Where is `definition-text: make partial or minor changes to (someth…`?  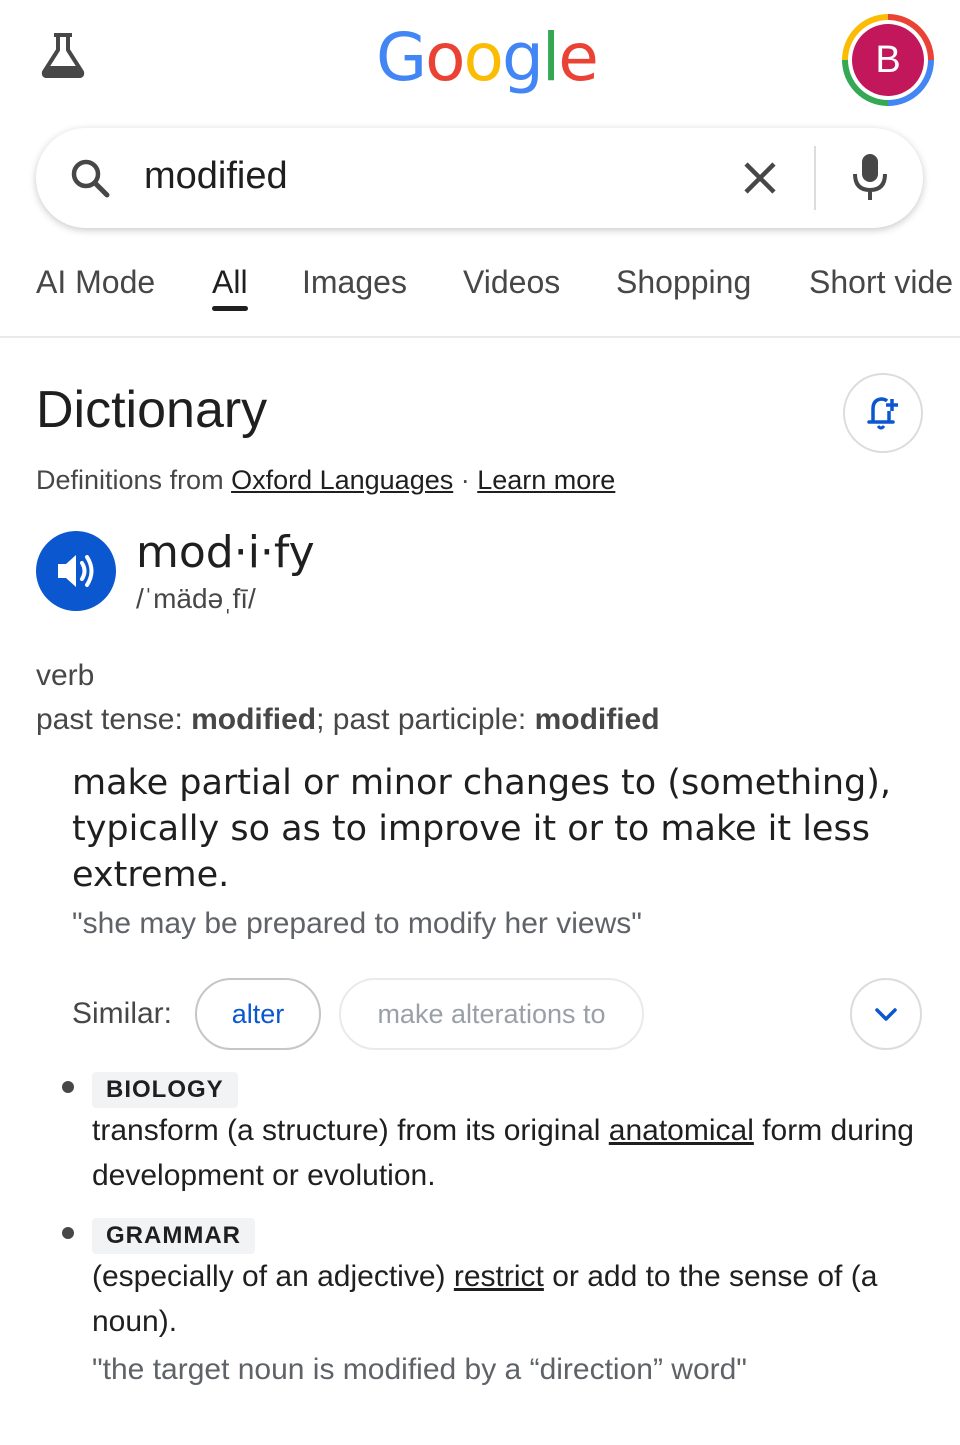 definition-text: make partial or minor changes to (someth… is located at coordinates (482, 829).